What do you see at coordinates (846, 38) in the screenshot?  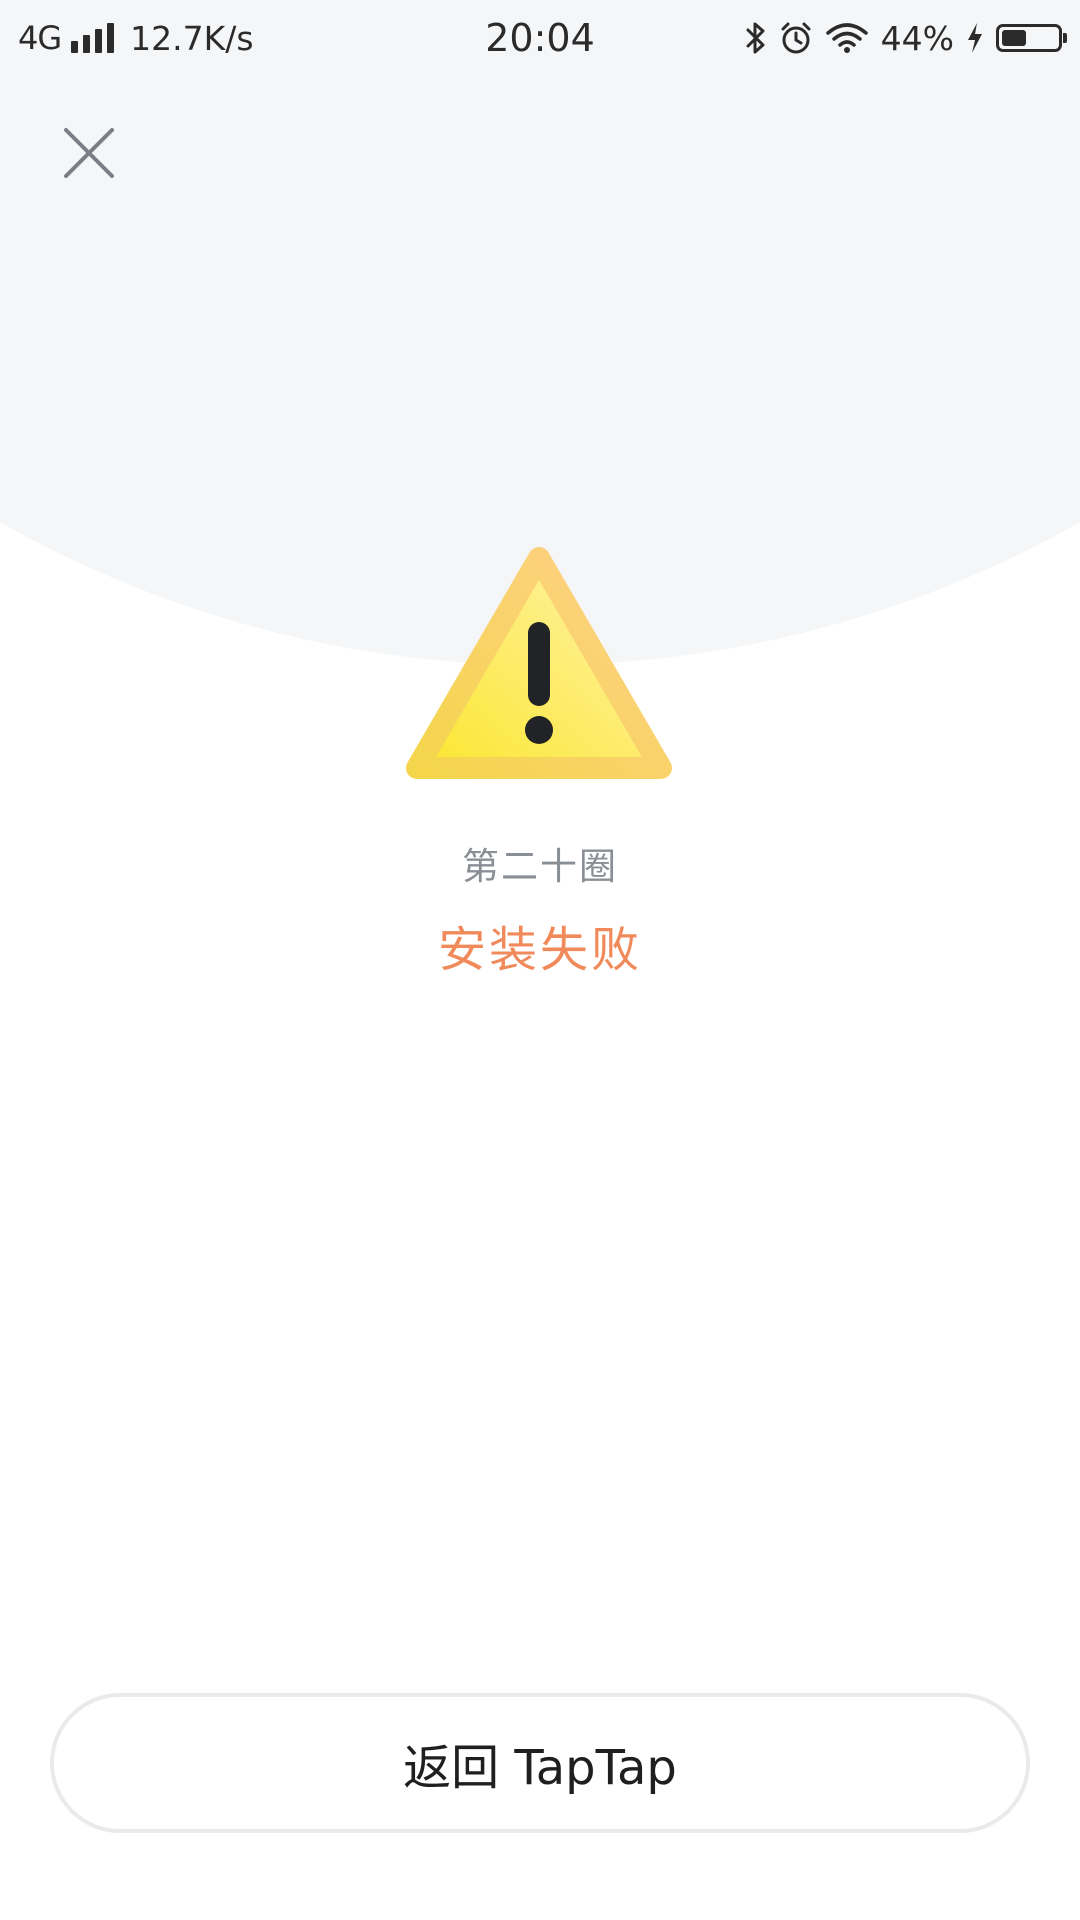 I see `wifi-icon` at bounding box center [846, 38].